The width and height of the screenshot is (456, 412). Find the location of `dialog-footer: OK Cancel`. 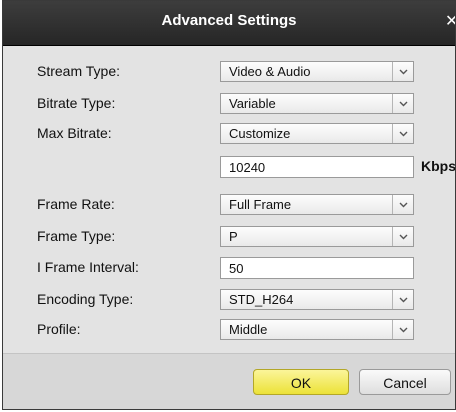

dialog-footer: OK Cancel is located at coordinates (229, 381).